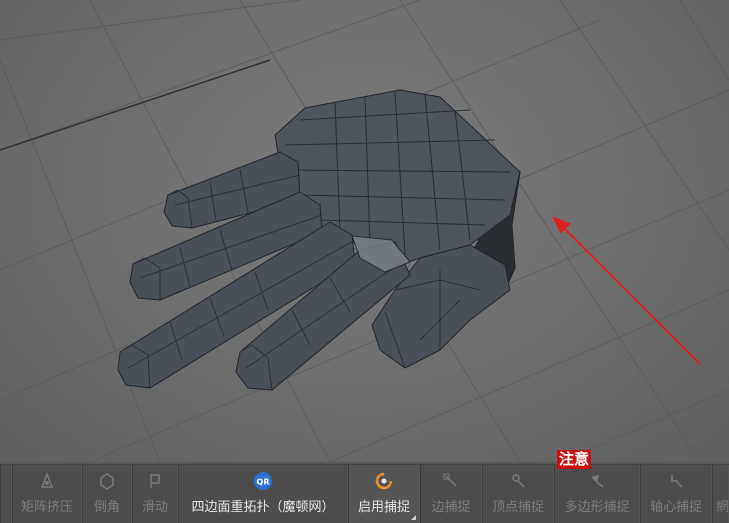 This screenshot has width=729, height=523. Describe the element at coordinates (107, 481) in the screenshot. I see `bevel-icon` at that location.